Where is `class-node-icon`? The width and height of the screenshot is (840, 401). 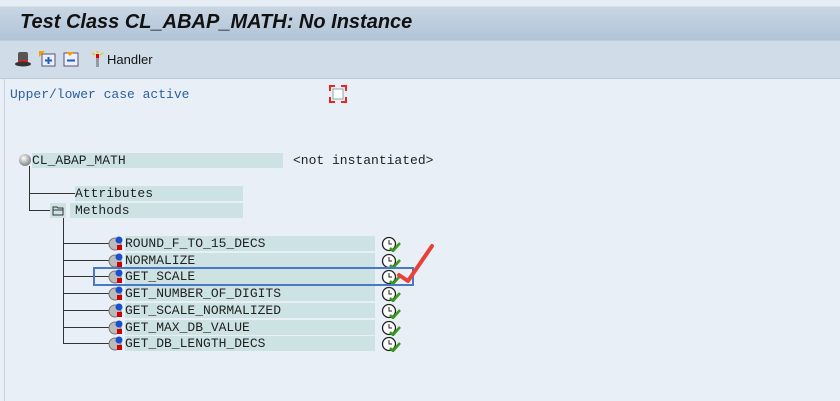
class-node-icon is located at coordinates (25, 160).